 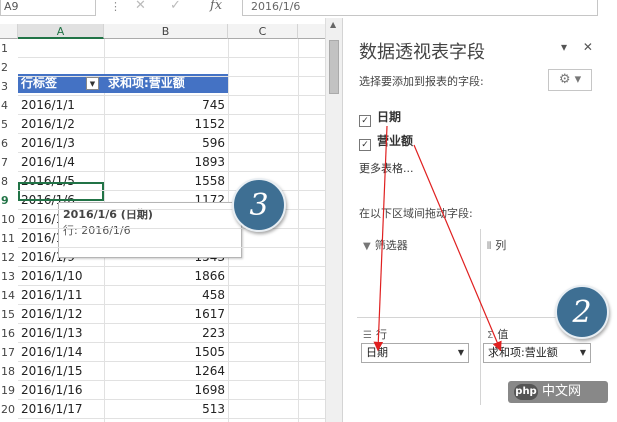 I want to click on table-cell-date: 2016/1/15, so click(x=61, y=371).